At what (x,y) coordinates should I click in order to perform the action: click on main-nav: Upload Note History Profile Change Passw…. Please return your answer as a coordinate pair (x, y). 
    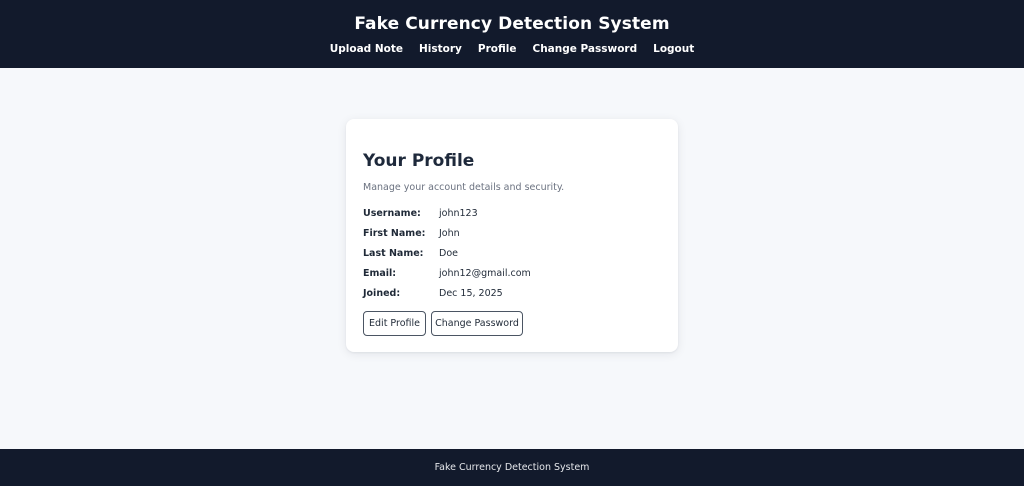
    Looking at the image, I should click on (512, 49).